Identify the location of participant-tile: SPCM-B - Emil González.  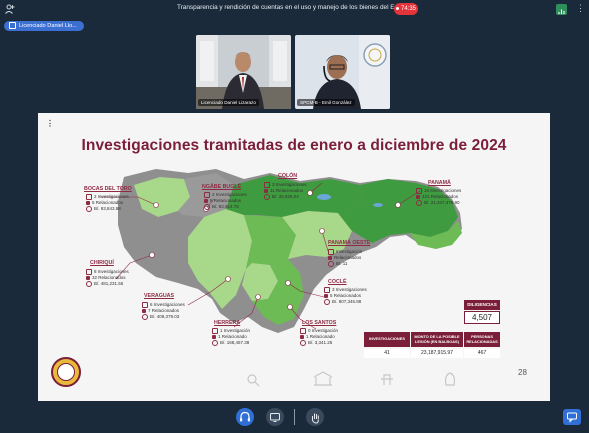
(342, 72).